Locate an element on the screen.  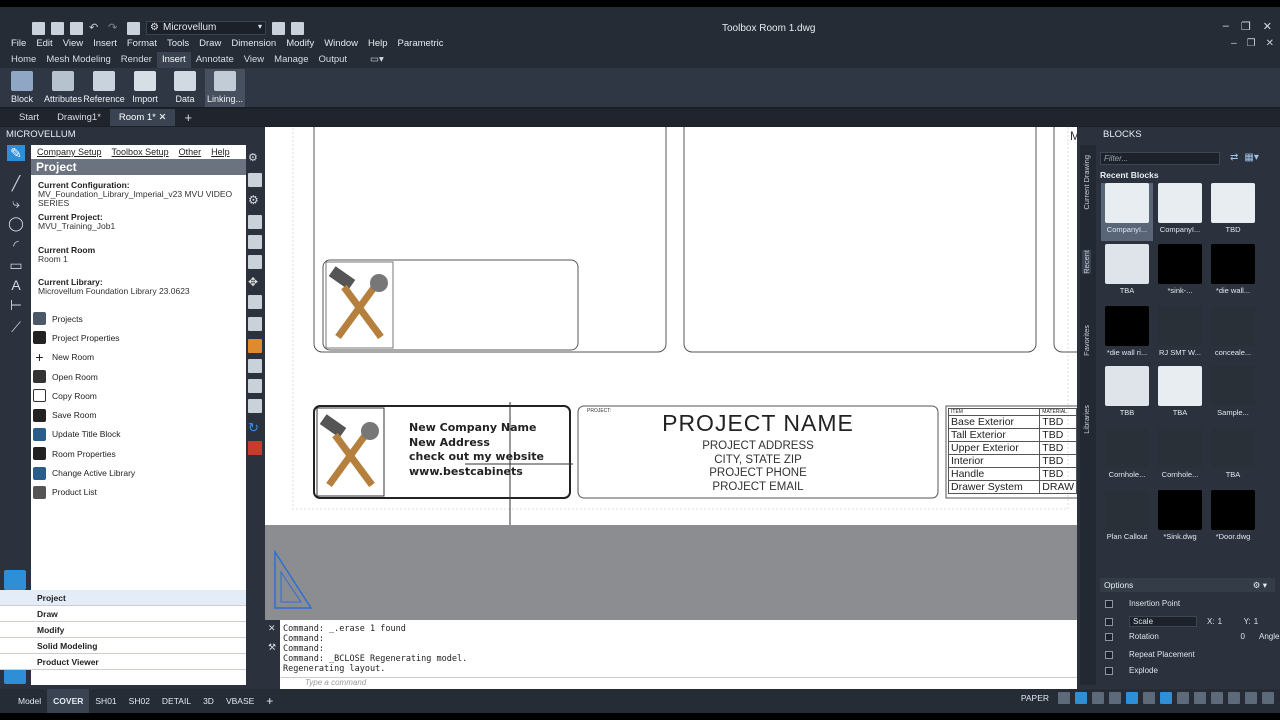
option-rotation: Rotation 0 Angle is located at coordinates (1192, 636).